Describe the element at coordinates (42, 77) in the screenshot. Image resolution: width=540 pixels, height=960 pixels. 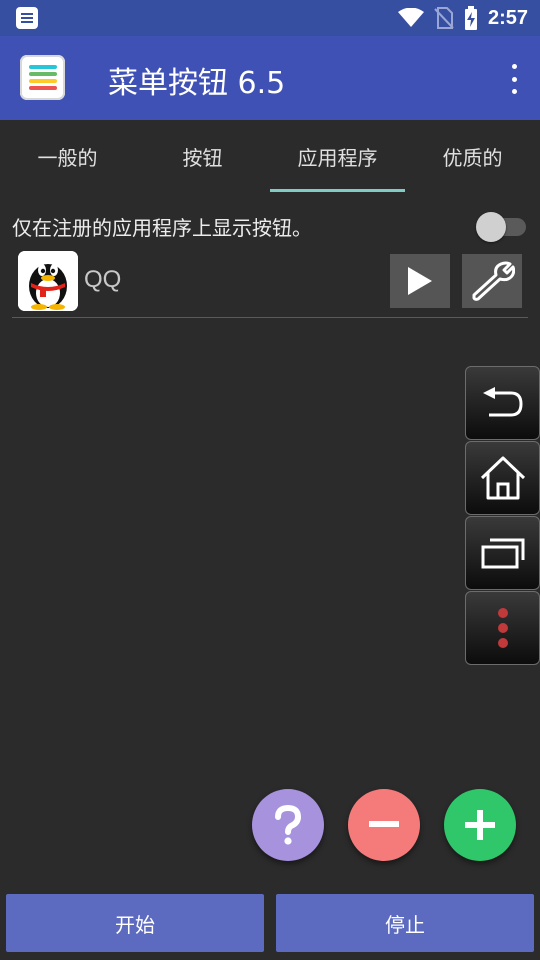
I see `menu-button-app-icon` at that location.